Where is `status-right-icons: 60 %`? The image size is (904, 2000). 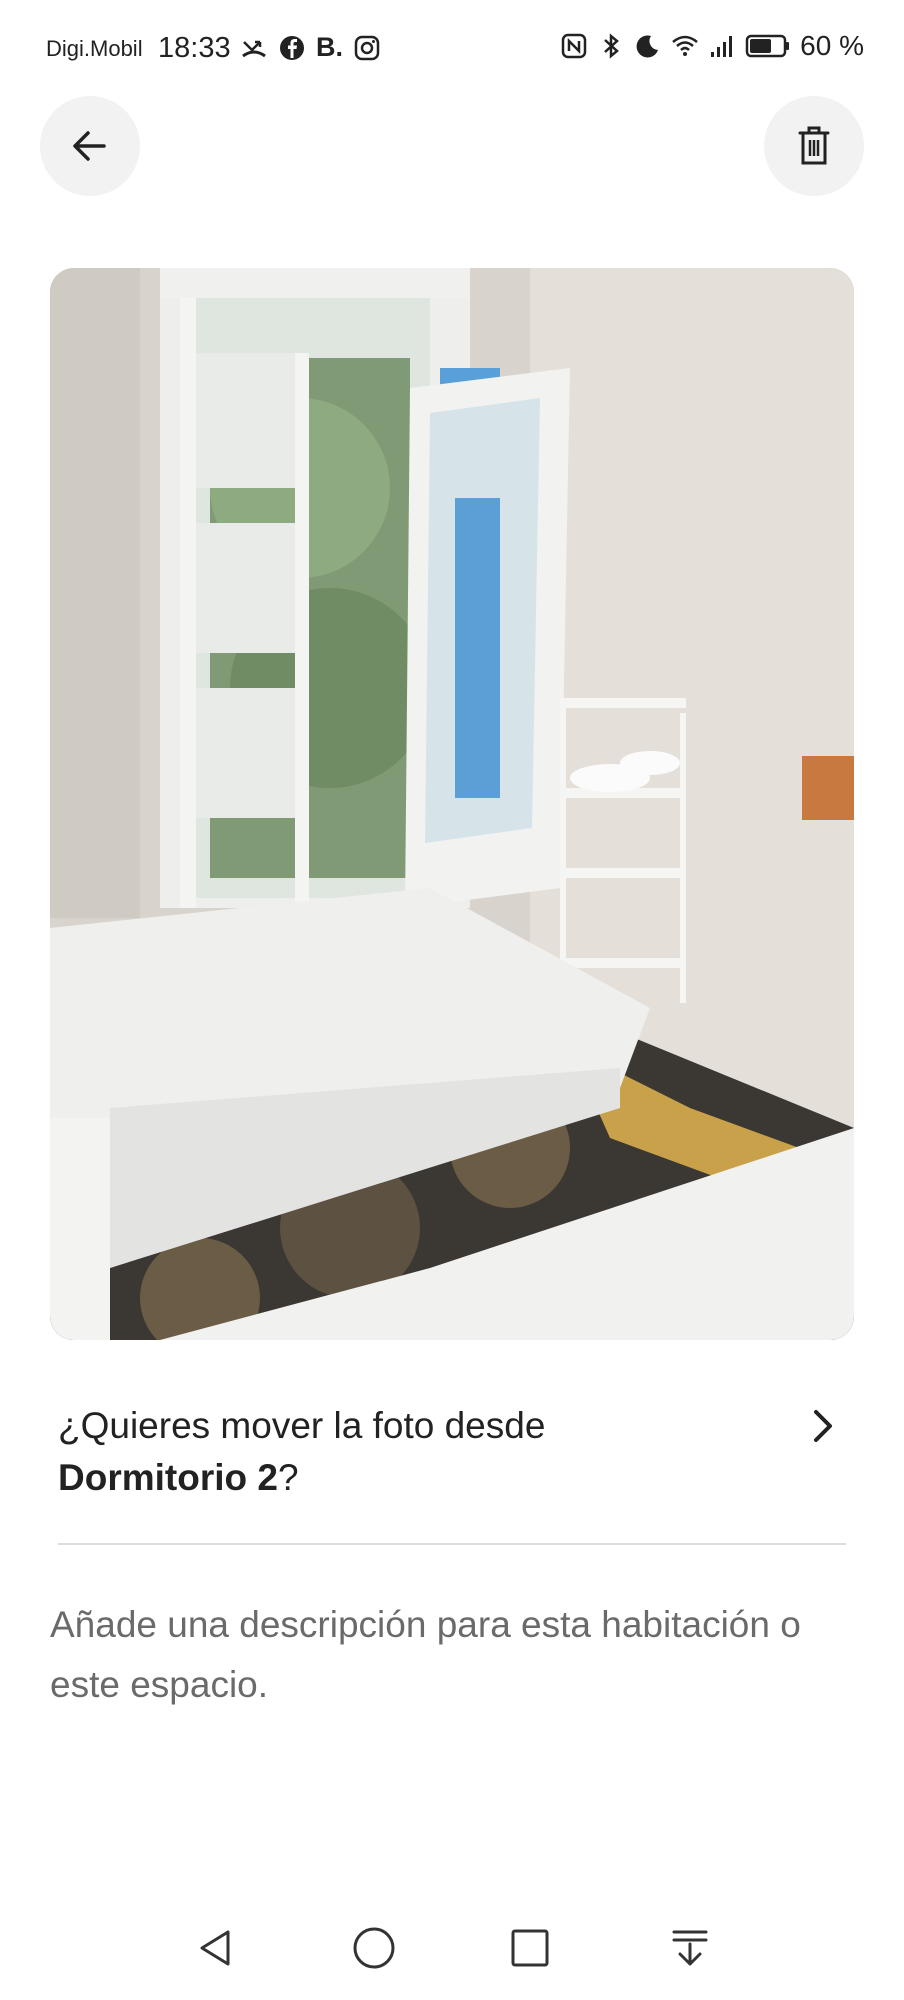 status-right-icons: 60 % is located at coordinates (712, 46).